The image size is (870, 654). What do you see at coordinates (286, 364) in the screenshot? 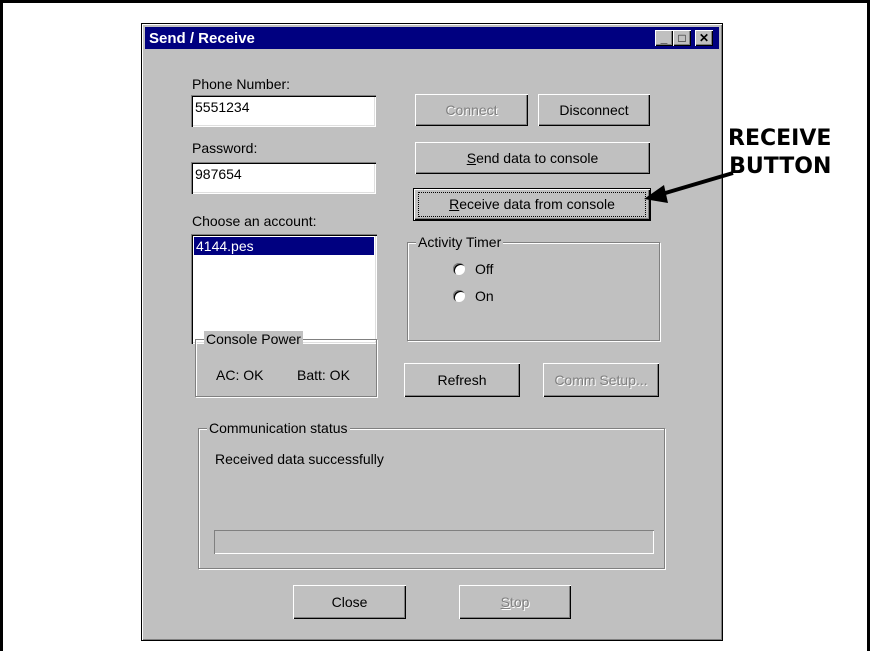
I see `console-power-group: Console Power AC: OK Batt: OK` at bounding box center [286, 364].